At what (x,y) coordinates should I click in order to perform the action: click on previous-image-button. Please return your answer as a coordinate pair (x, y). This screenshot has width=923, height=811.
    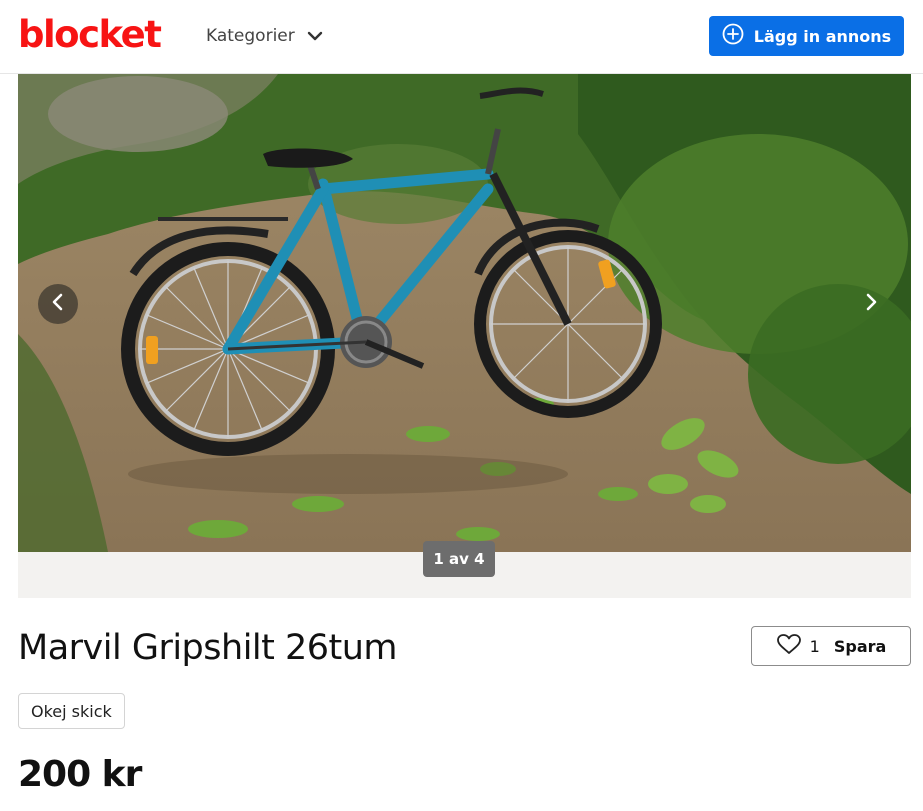
    Looking at the image, I should click on (58, 304).